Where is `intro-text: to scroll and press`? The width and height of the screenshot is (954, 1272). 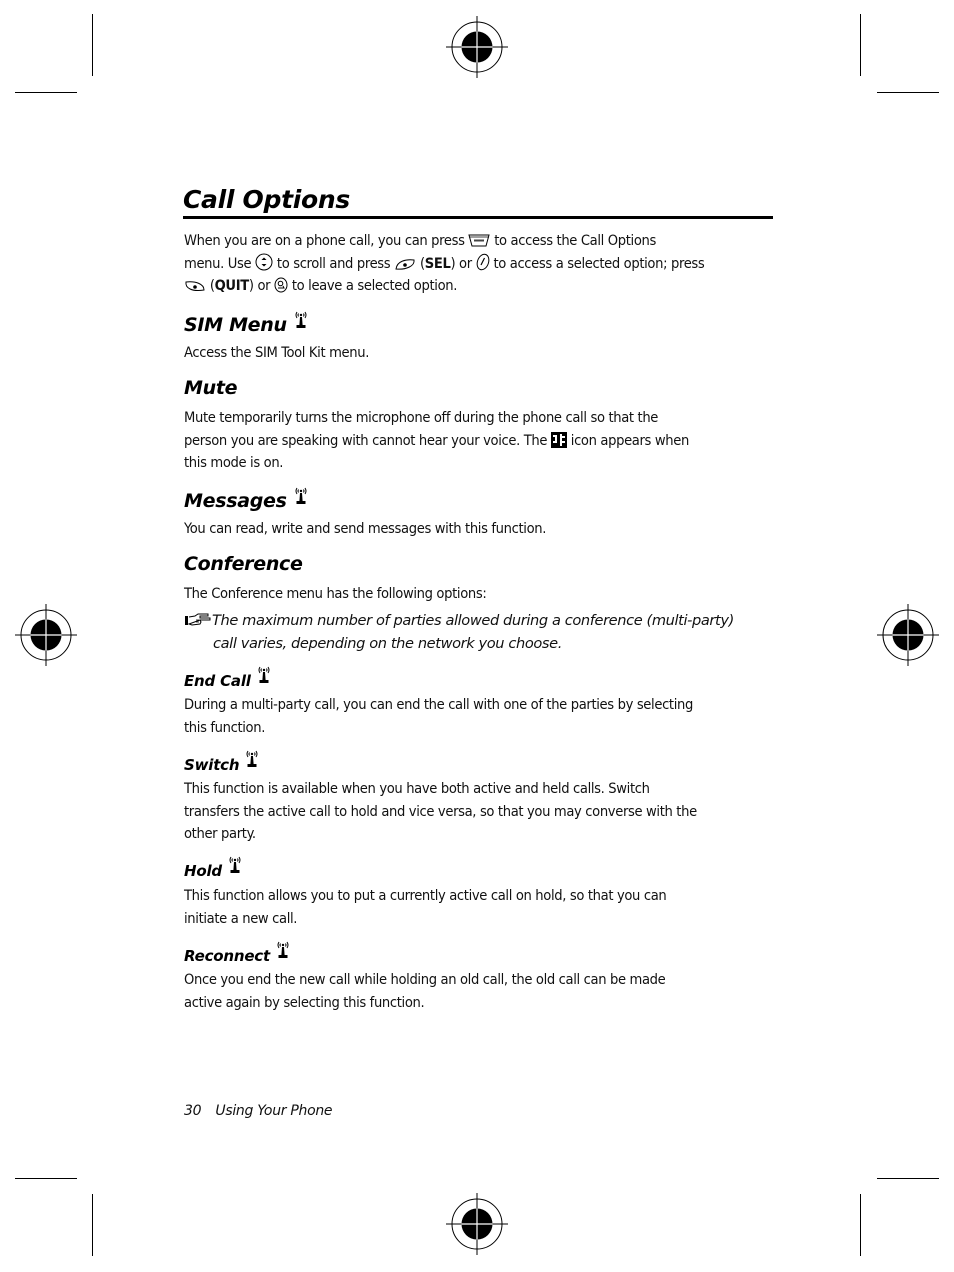
intro-text: to scroll and press is located at coordinates (333, 263).